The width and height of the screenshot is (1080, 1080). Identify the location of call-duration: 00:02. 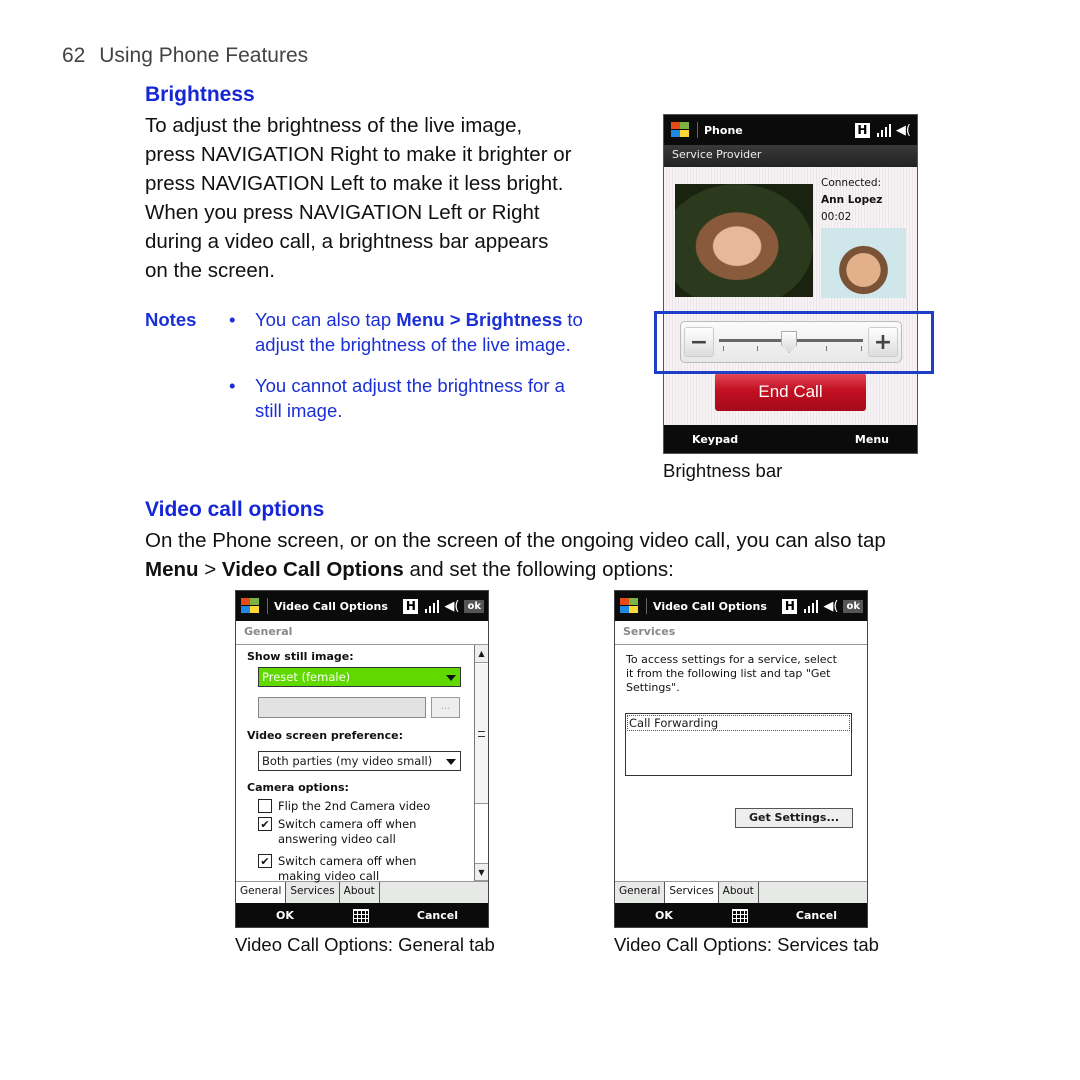
(836, 217).